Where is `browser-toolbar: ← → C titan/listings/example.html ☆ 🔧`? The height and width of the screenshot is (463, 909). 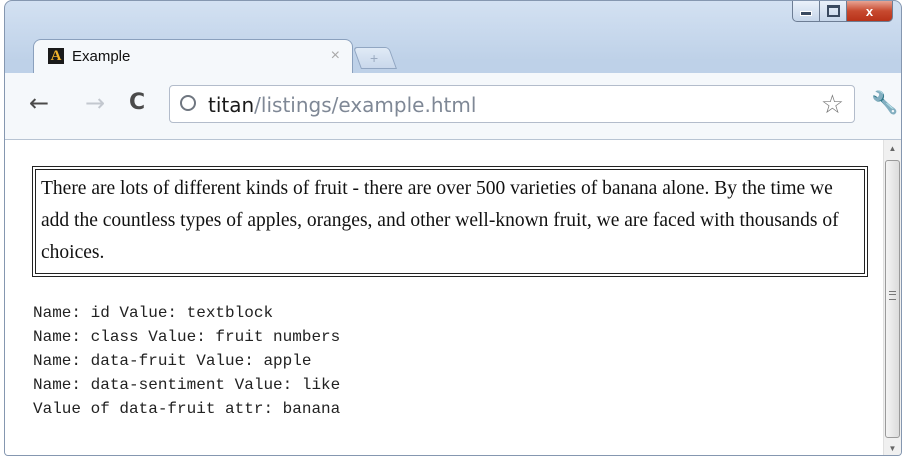
browser-toolbar: ← → C titan/listings/example.html ☆ 🔧 is located at coordinates (453, 106).